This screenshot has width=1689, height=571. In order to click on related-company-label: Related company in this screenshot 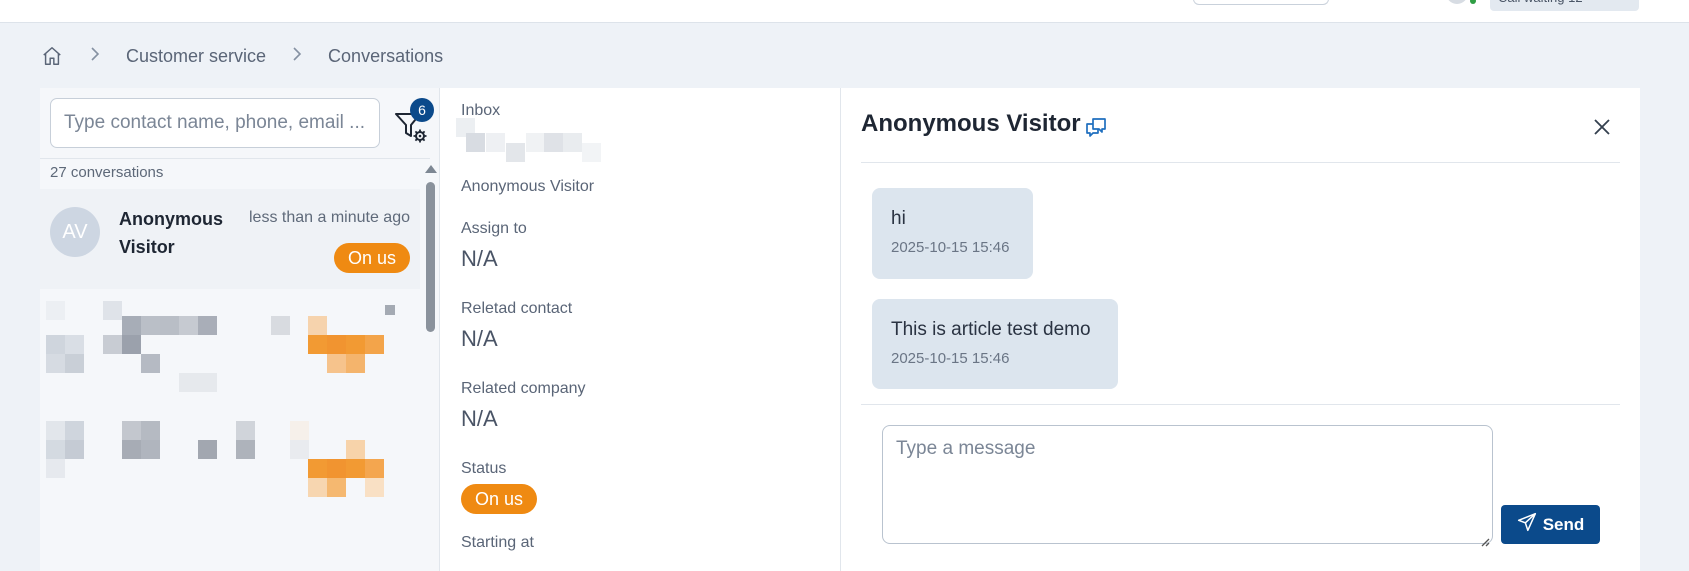, I will do `click(523, 388)`.